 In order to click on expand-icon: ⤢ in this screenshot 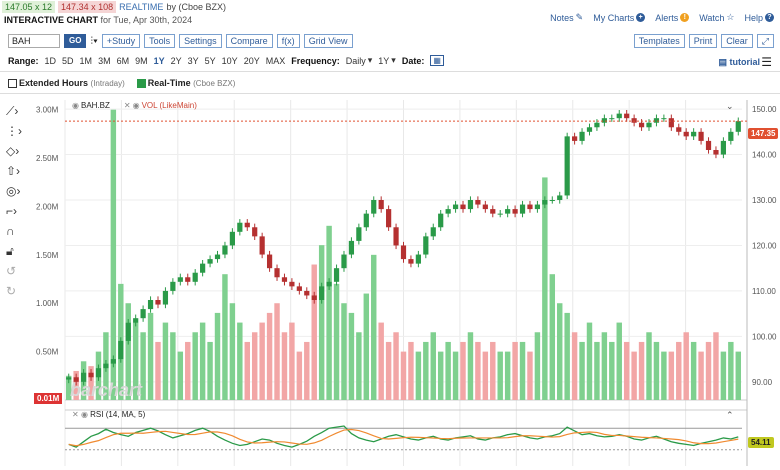, I will do `click(765, 41)`.